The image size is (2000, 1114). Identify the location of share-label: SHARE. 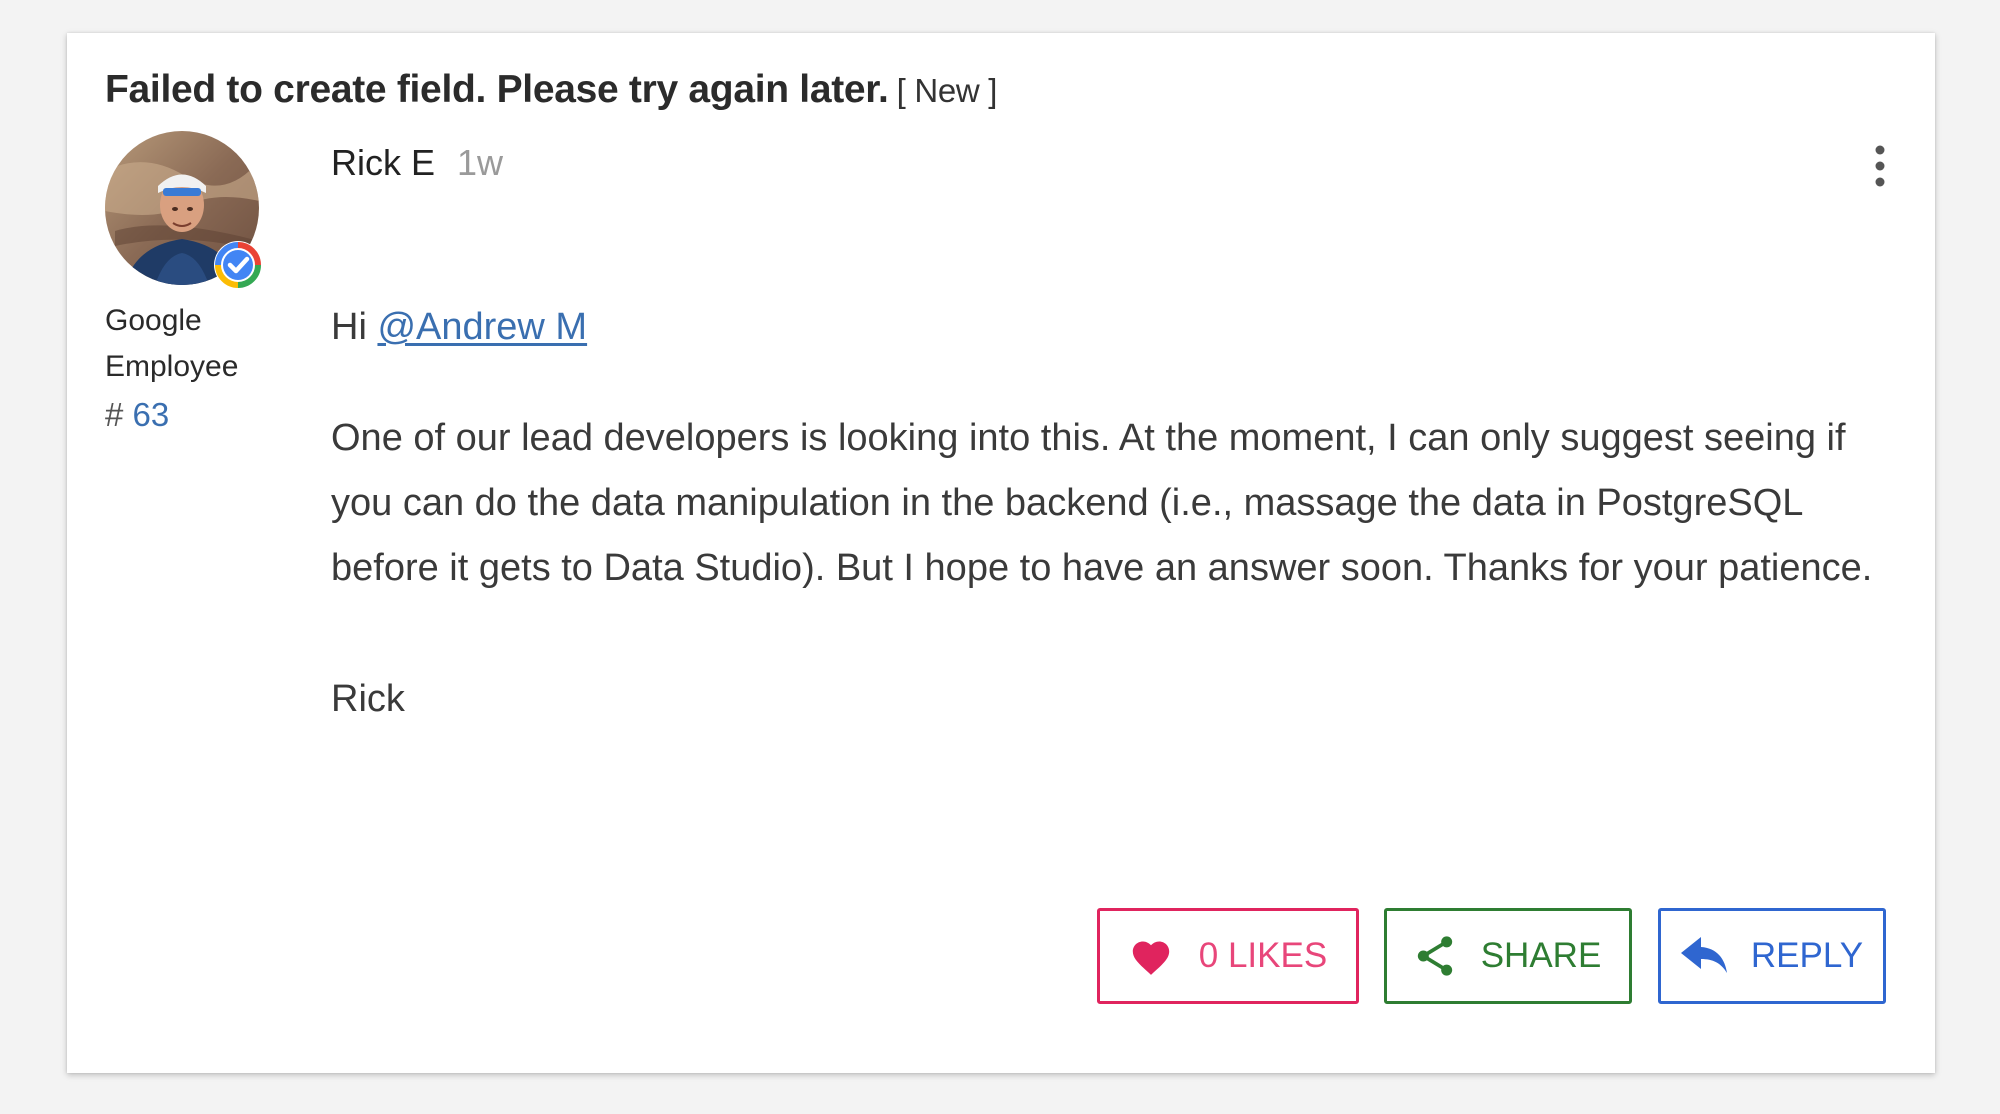
(1541, 955).